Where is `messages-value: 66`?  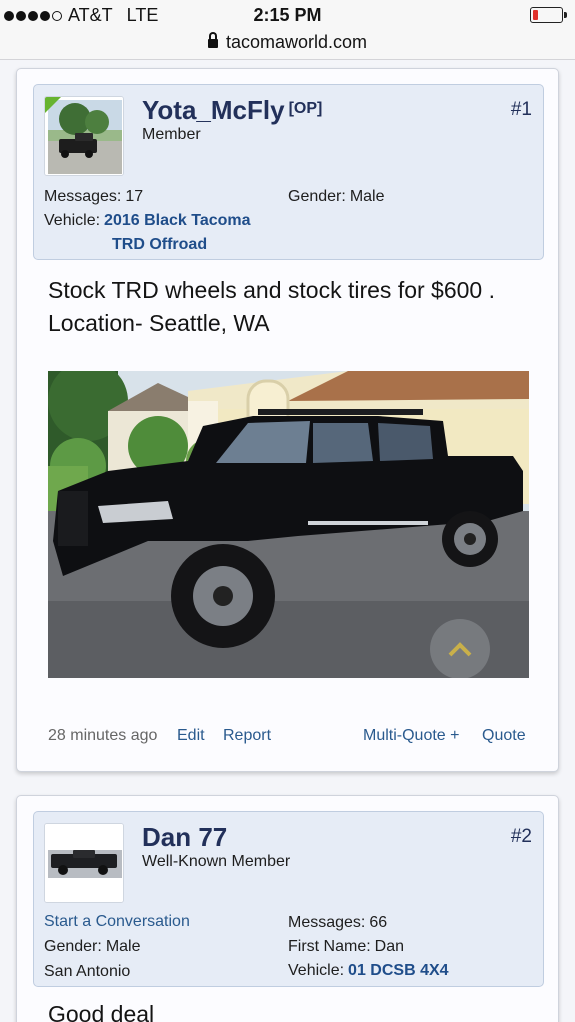 messages-value: 66 is located at coordinates (378, 922).